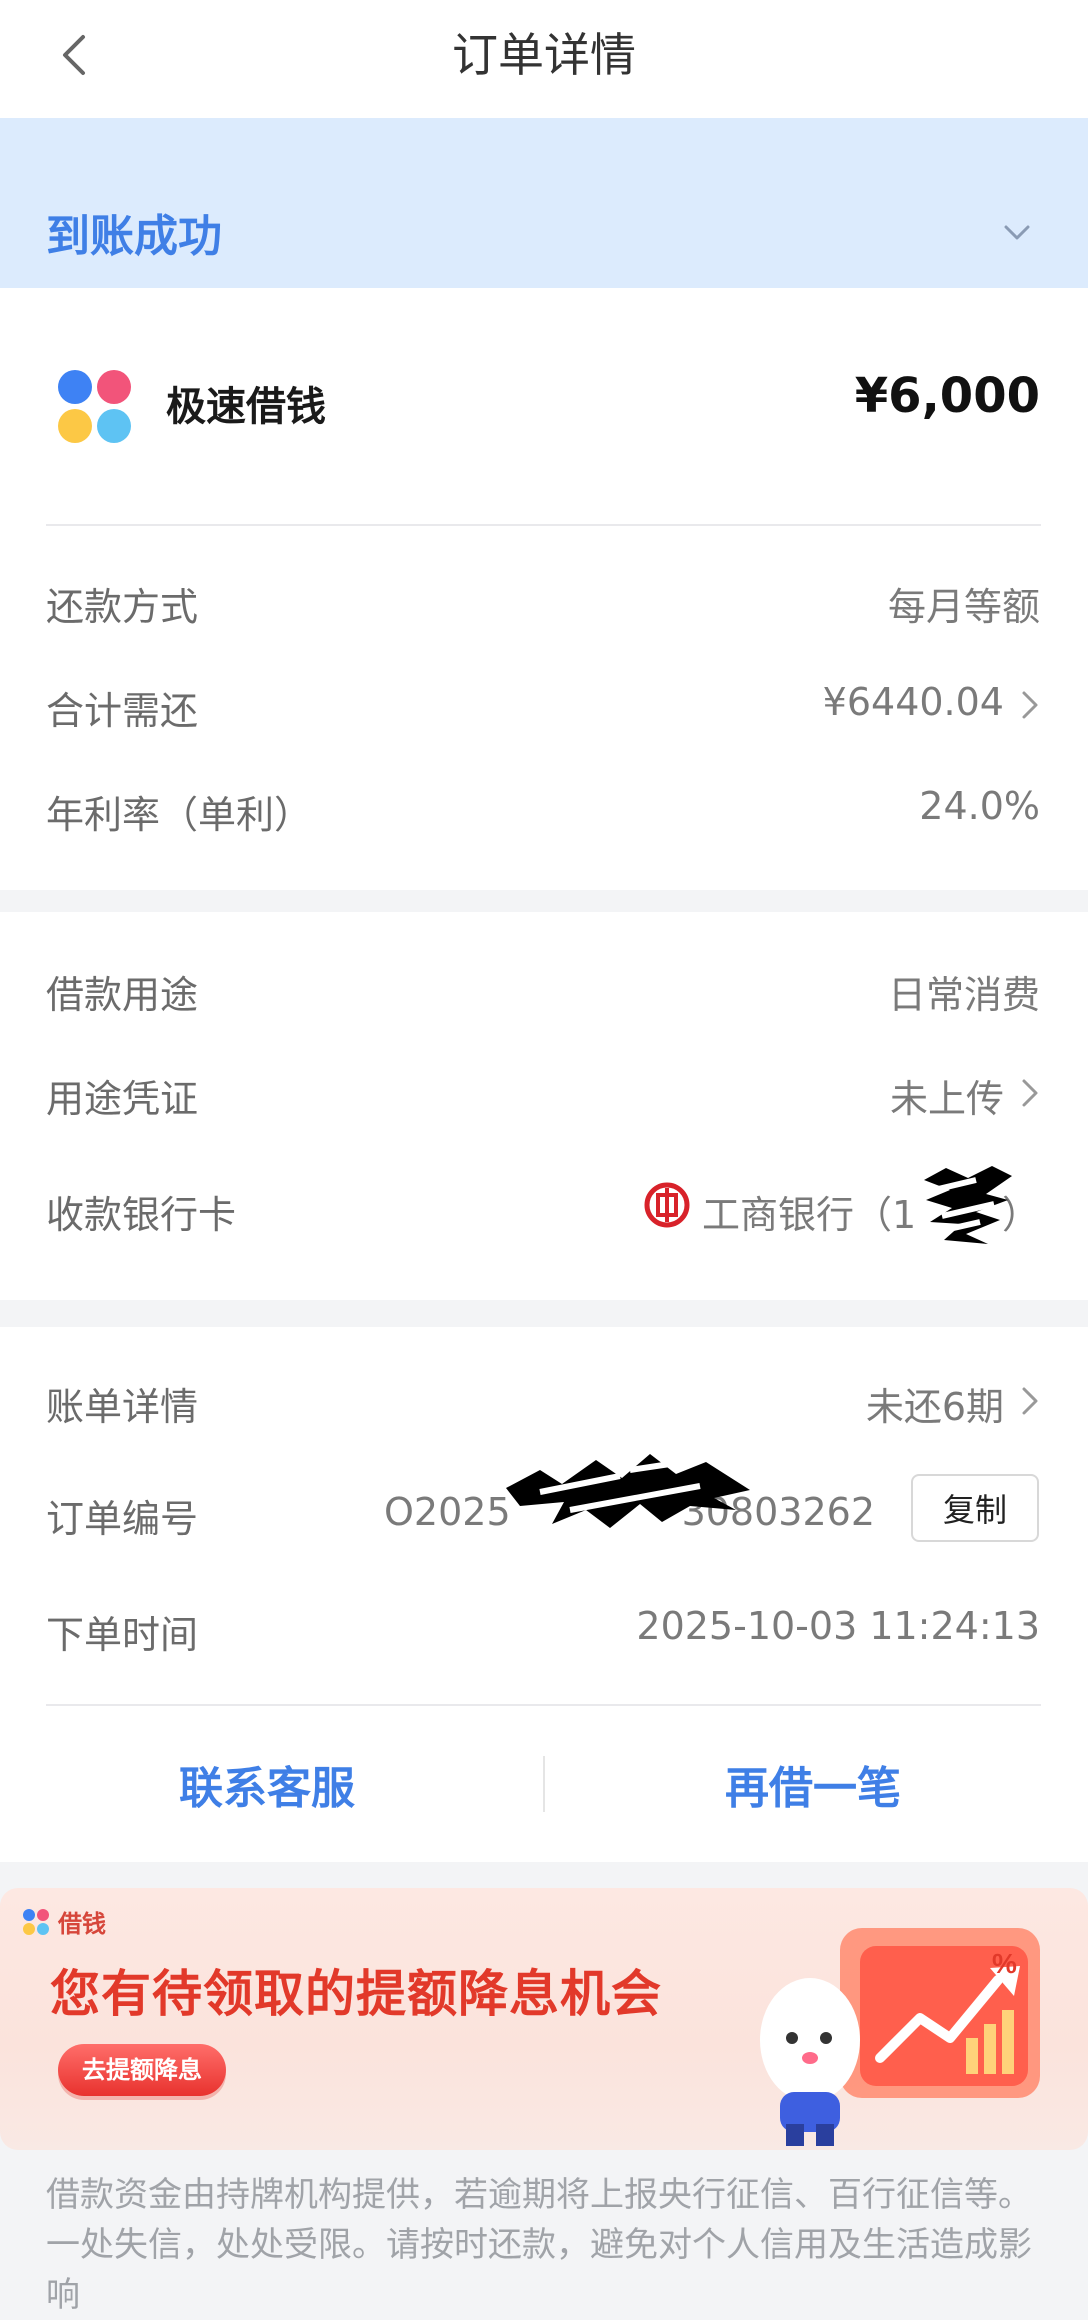 The width and height of the screenshot is (1088, 2320). Describe the element at coordinates (122, 711) in the screenshot. I see `total-repay-label: 合计需还` at that location.